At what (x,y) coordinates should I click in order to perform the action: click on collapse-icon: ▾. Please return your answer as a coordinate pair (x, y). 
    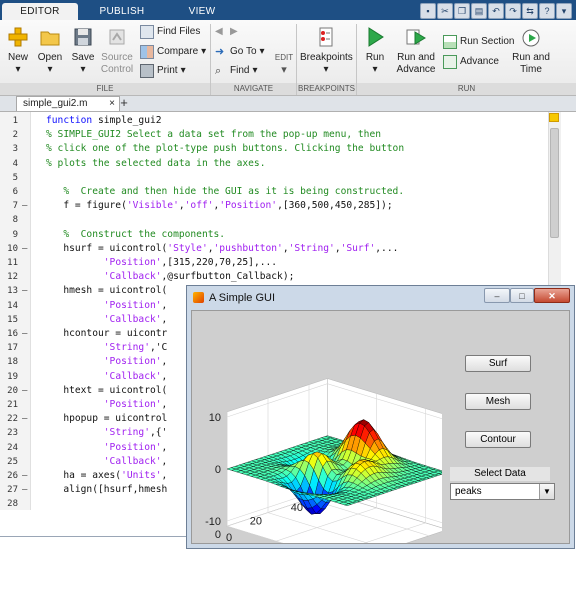
    Looking at the image, I should click on (564, 11).